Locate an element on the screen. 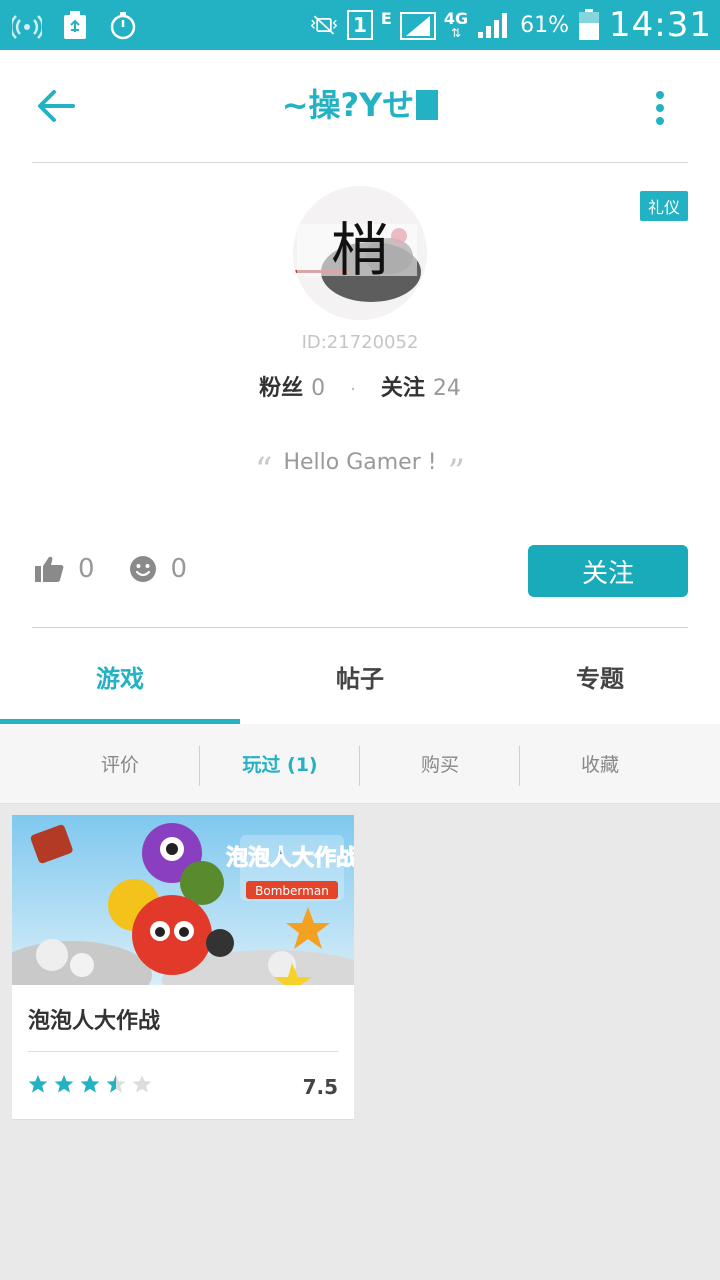  data-arrows-icon: ⇅ is located at coordinates (455, 33).